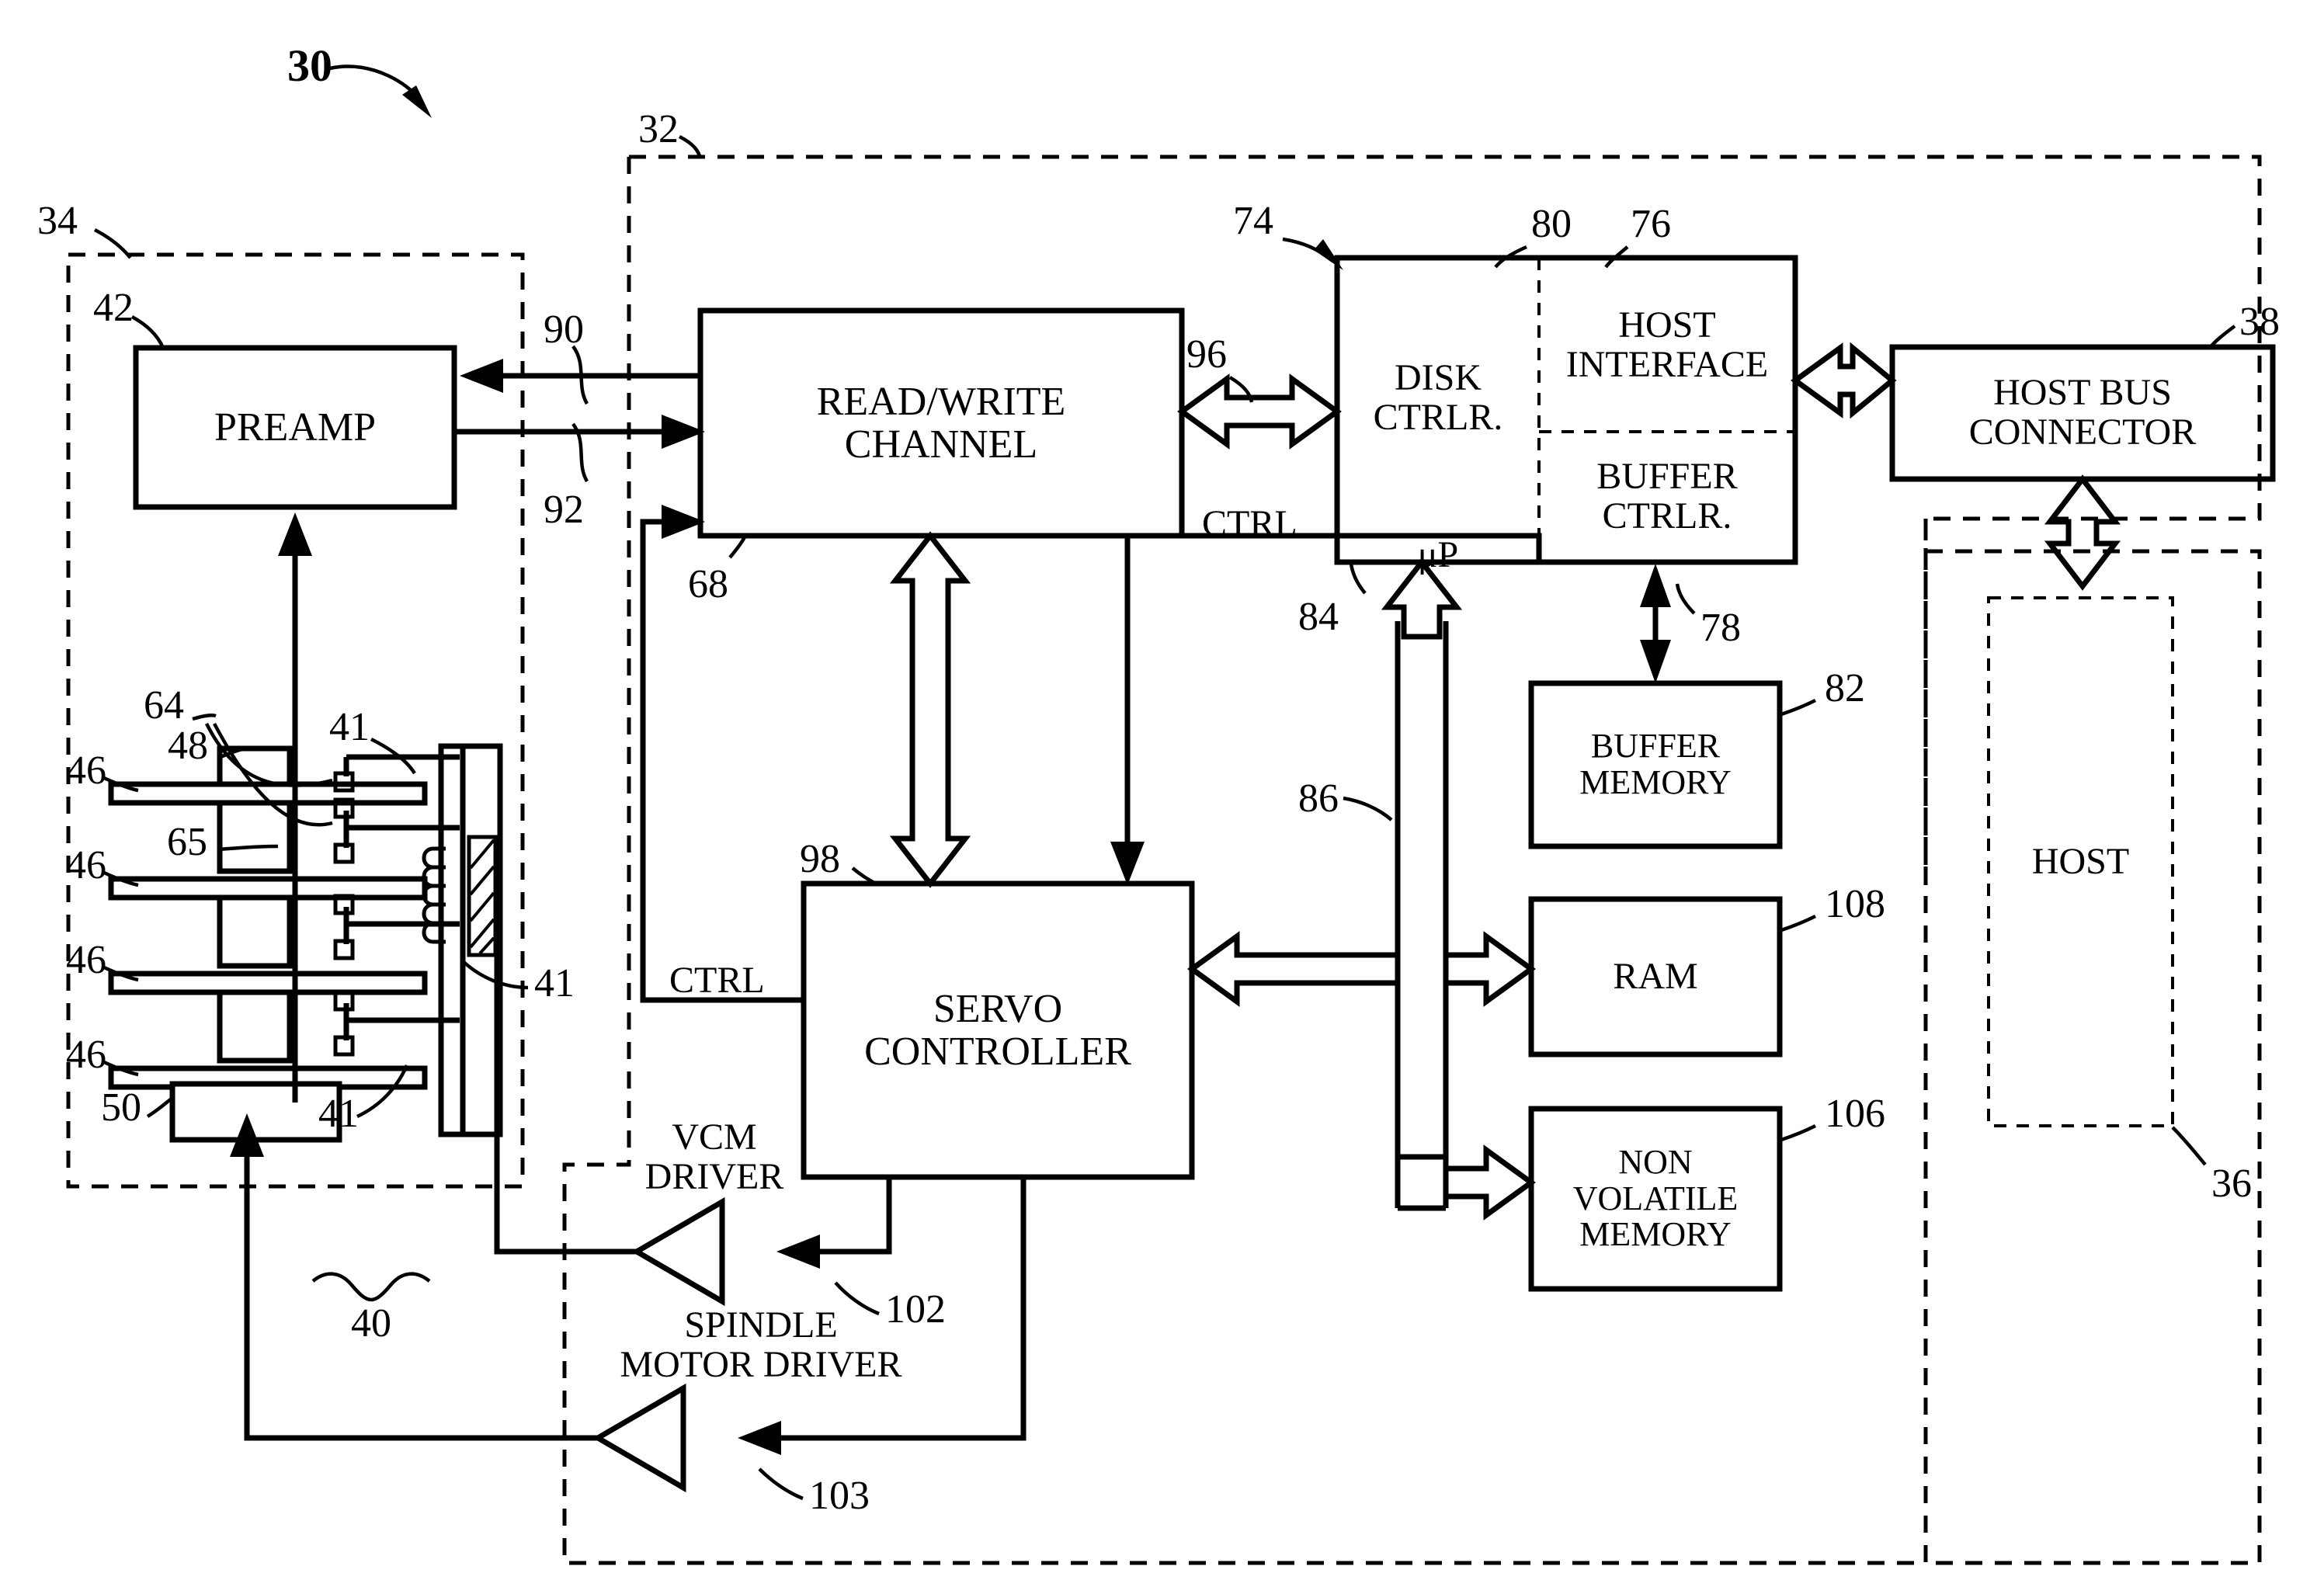 The height and width of the screenshot is (1594, 2324). I want to click on ref-32: 32, so click(658, 129).